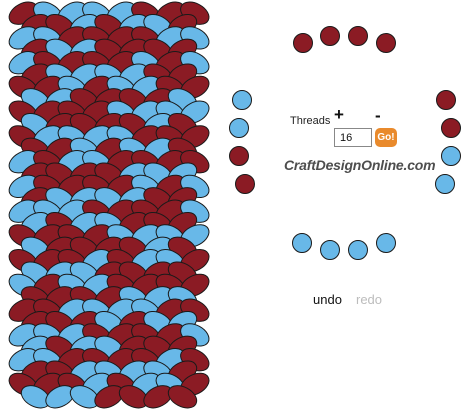 The height and width of the screenshot is (410, 474). I want to click on undo-button: undo, so click(327, 299).